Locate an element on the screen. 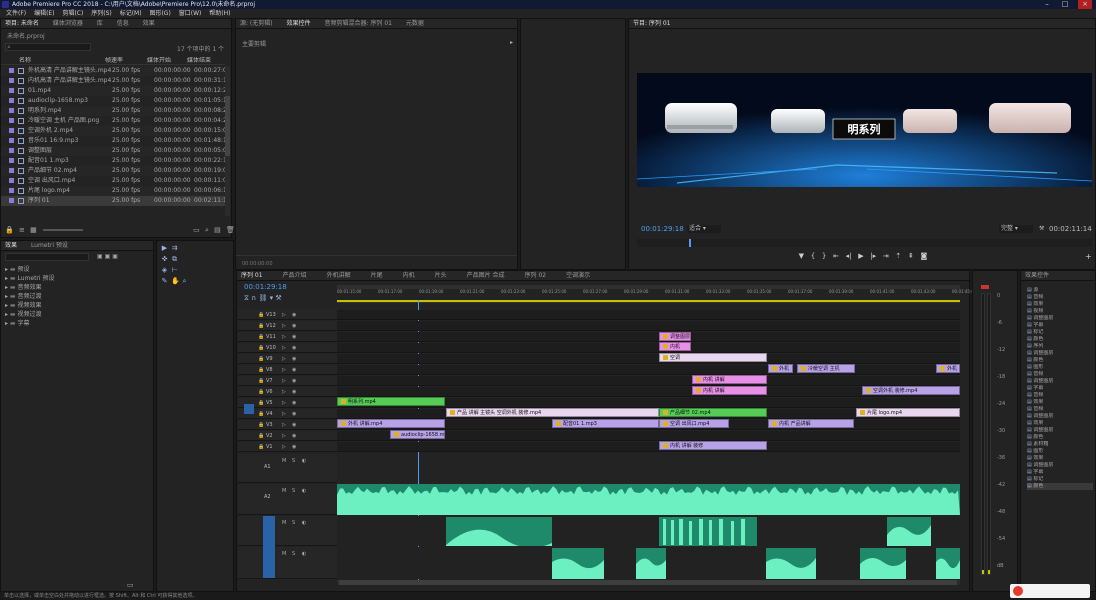 The height and width of the screenshot is (600, 1096). timeline-tab: 内机 is located at coordinates (409, 275).